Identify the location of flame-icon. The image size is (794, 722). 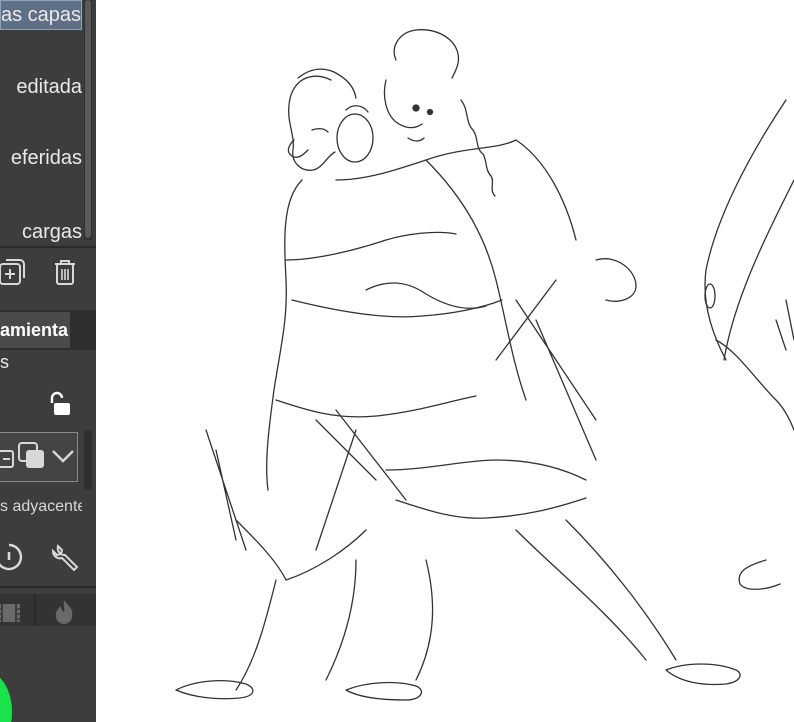
(64, 612).